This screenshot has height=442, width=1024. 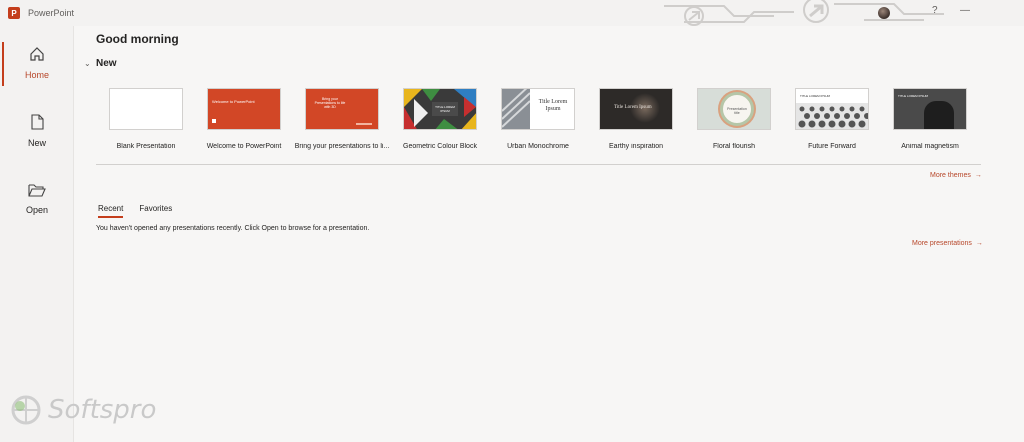 What do you see at coordinates (36, 75) in the screenshot?
I see `nav-home-label: Home` at bounding box center [36, 75].